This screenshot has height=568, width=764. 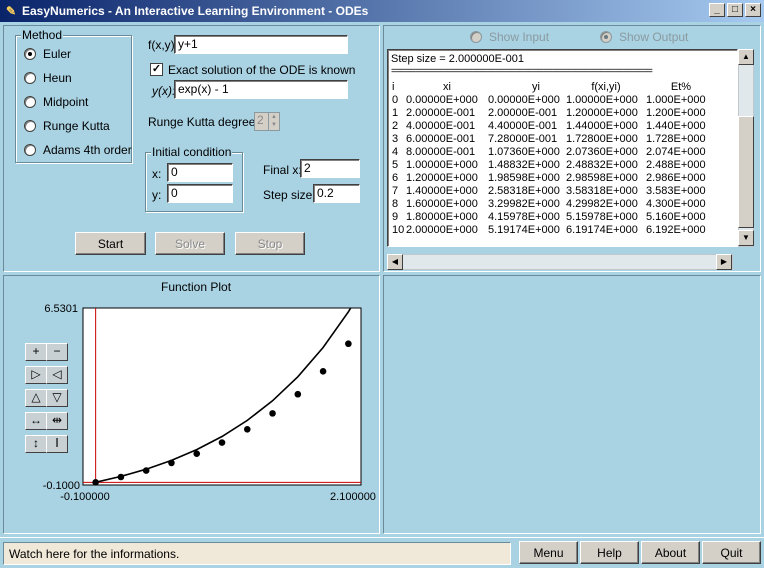 I want to click on help-button: Help, so click(x=609, y=552).